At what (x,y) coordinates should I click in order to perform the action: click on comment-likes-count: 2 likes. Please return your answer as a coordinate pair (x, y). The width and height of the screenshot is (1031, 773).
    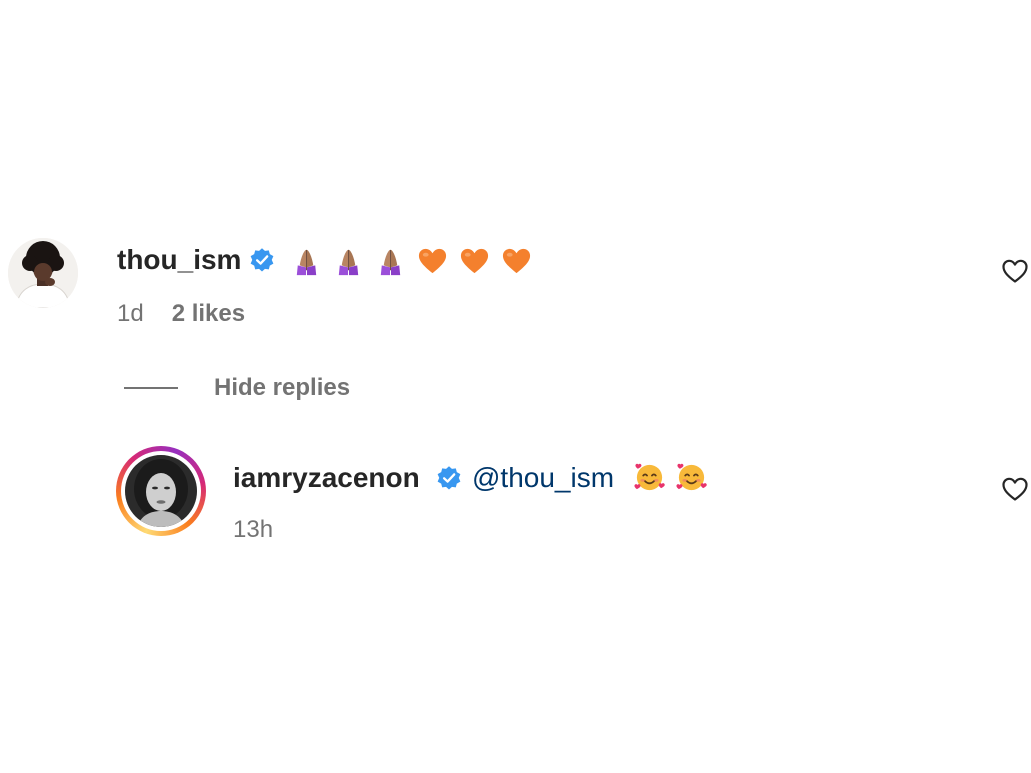
    Looking at the image, I should click on (208, 314).